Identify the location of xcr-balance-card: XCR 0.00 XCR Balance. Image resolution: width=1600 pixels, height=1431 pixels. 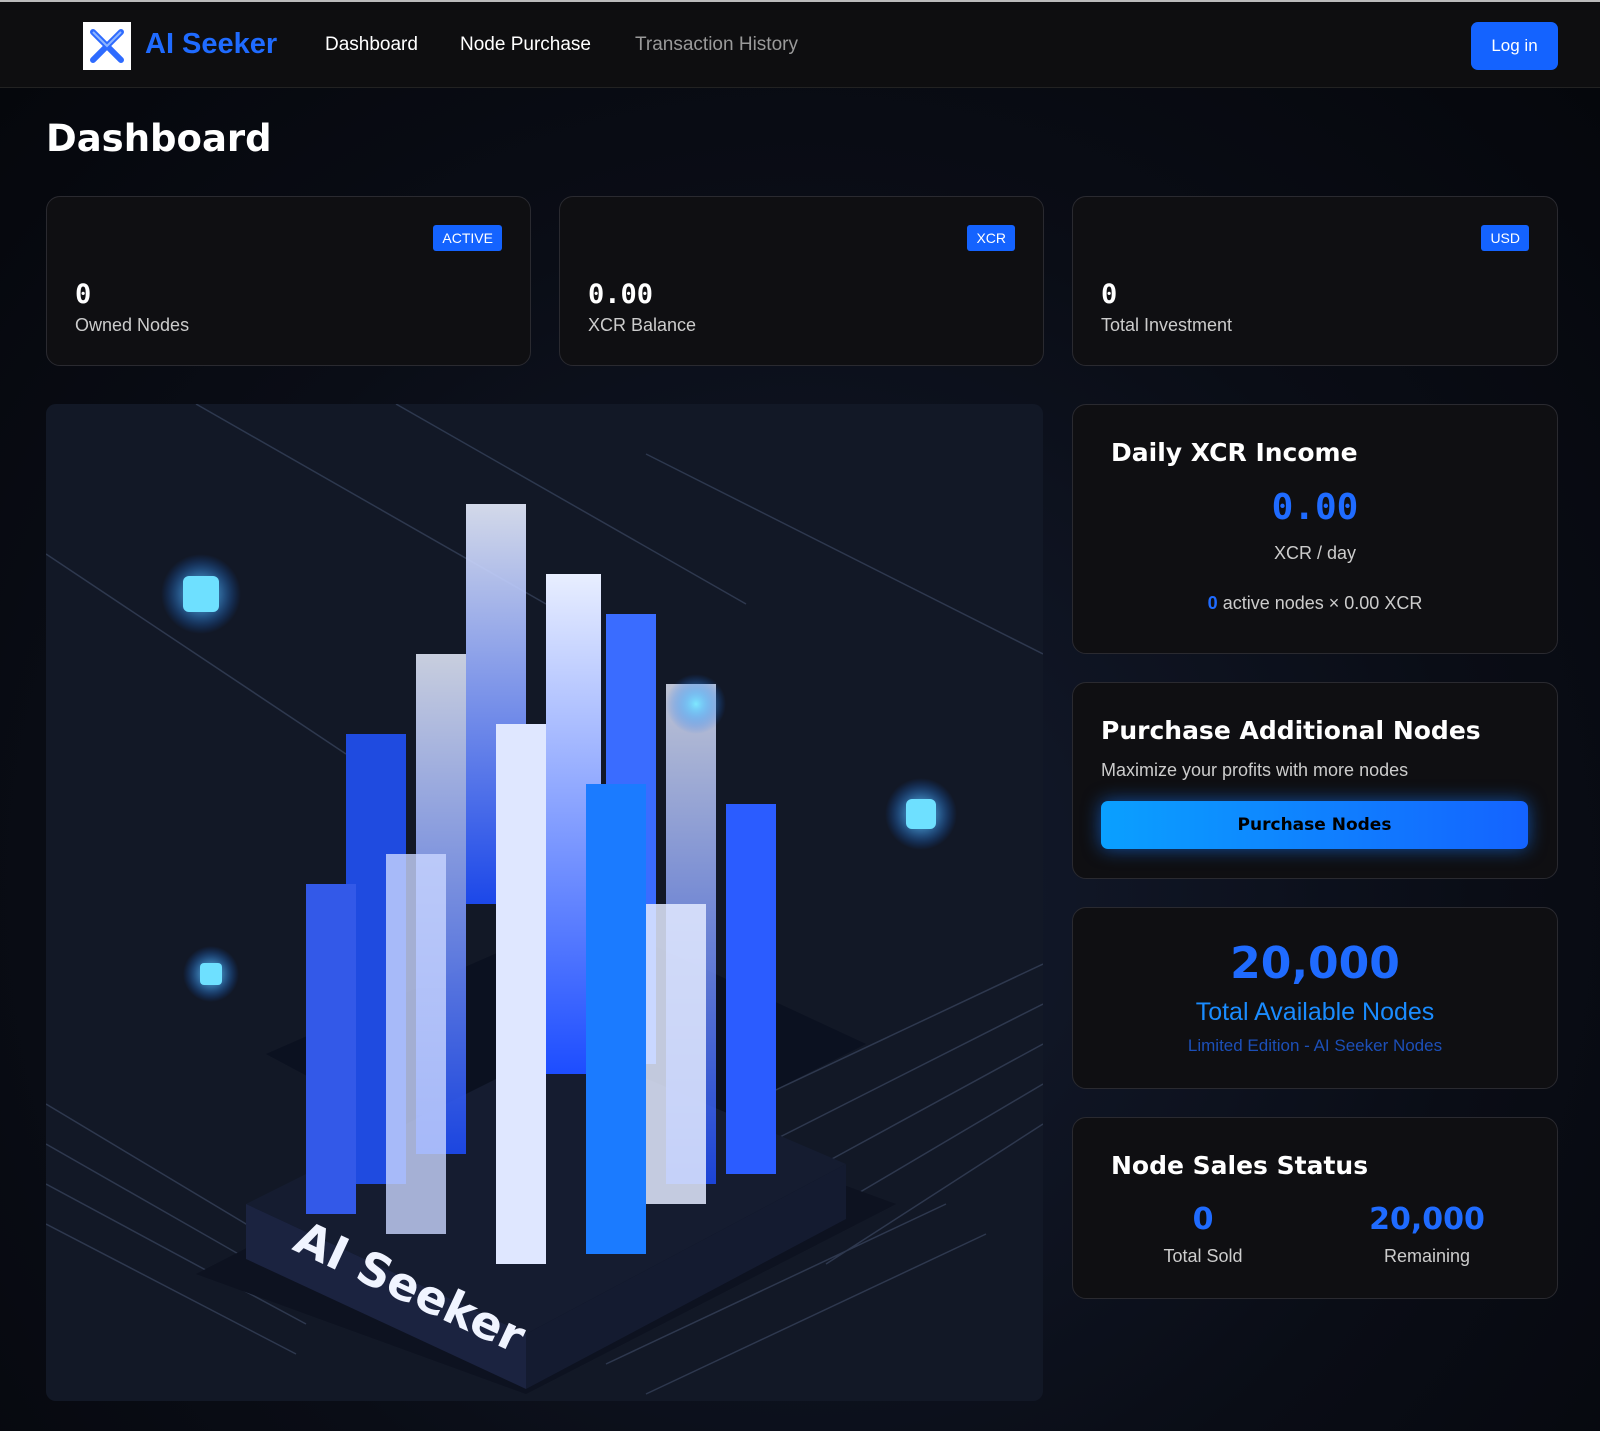
(801, 281).